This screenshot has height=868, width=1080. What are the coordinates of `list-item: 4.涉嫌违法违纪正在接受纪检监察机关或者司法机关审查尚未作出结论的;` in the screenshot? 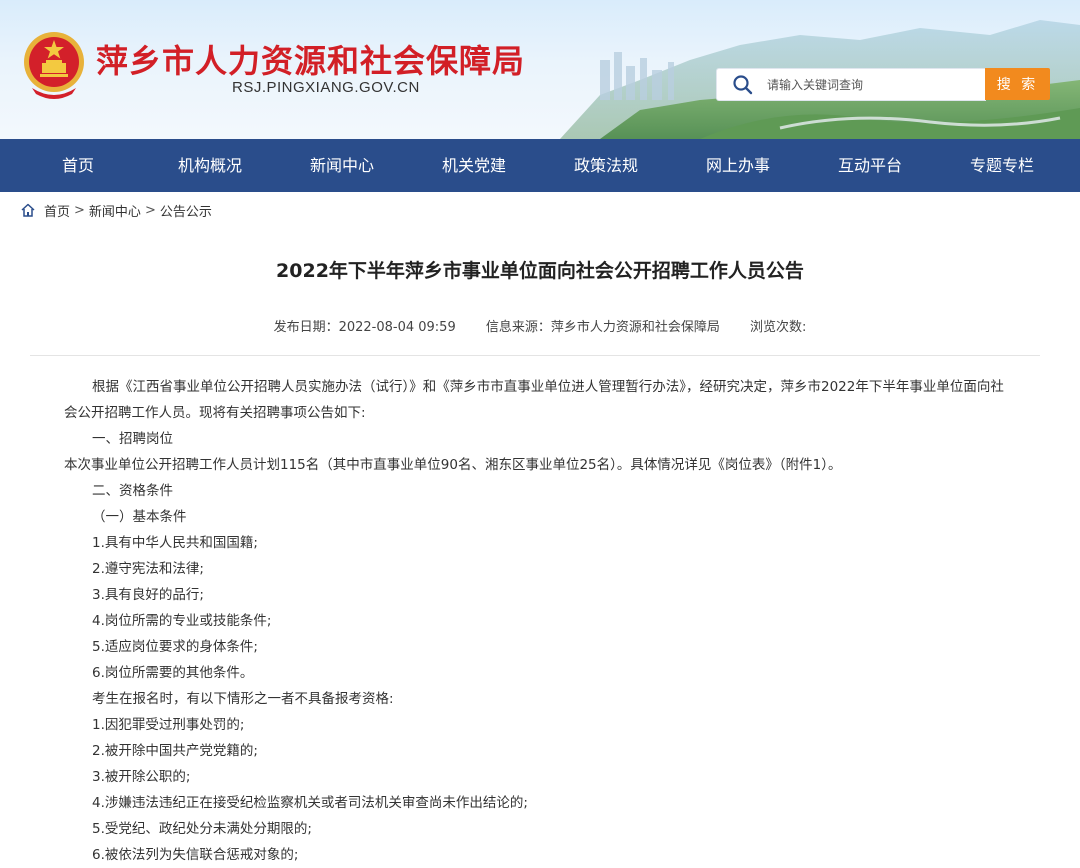 It's located at (310, 803).